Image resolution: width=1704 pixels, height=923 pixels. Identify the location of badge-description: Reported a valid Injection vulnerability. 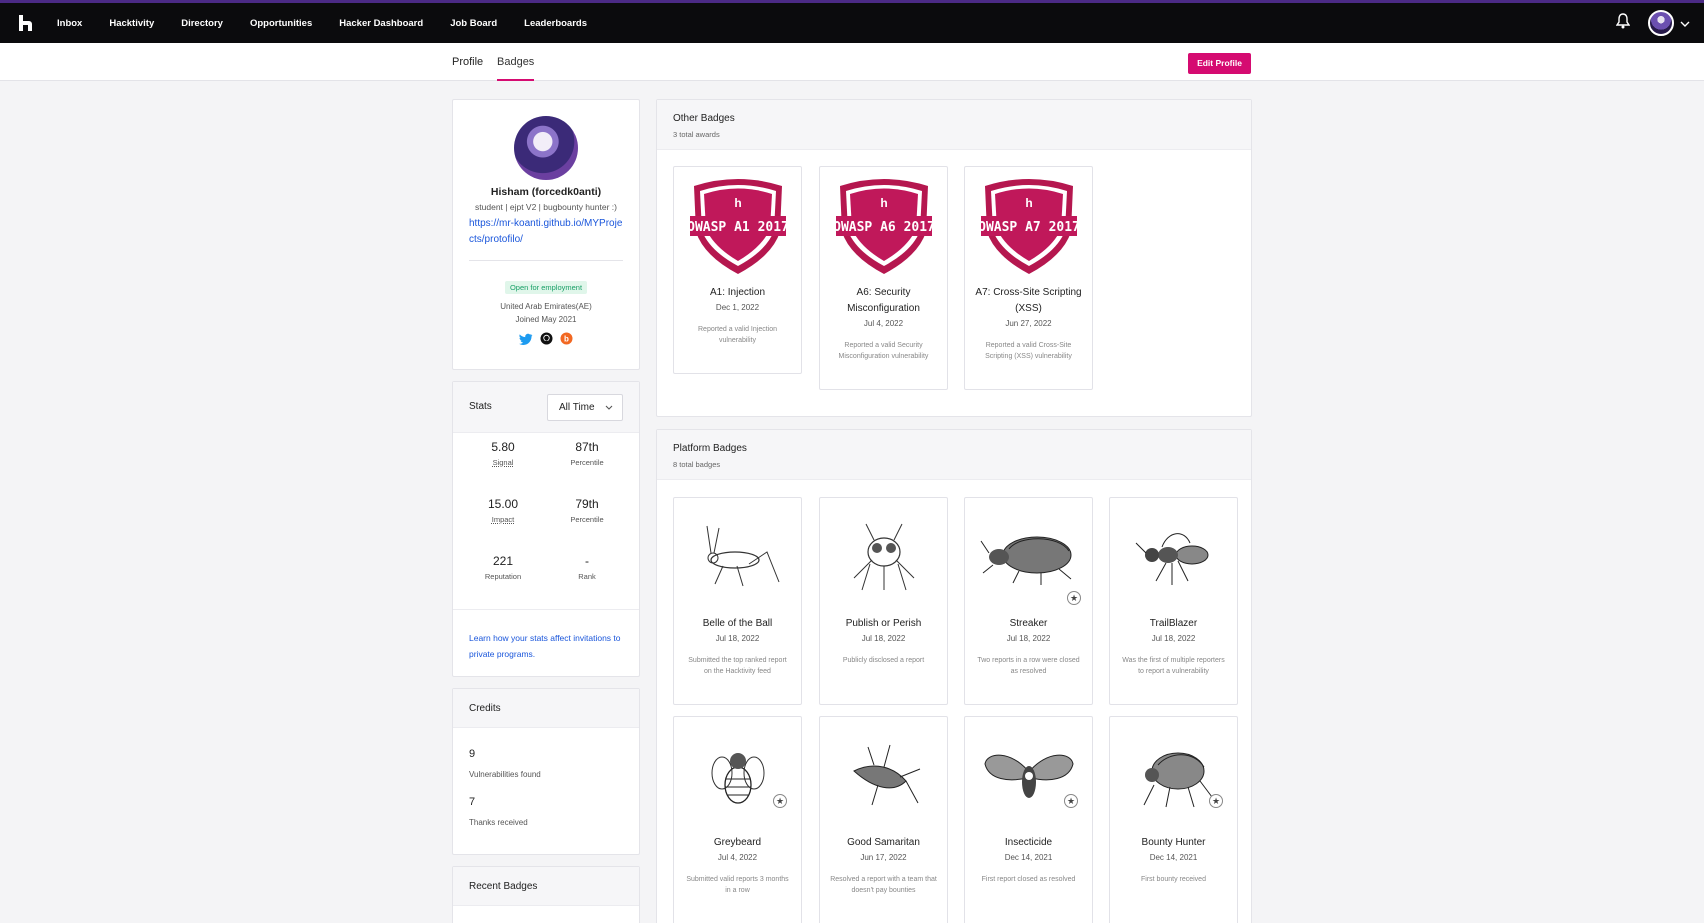
(737, 335).